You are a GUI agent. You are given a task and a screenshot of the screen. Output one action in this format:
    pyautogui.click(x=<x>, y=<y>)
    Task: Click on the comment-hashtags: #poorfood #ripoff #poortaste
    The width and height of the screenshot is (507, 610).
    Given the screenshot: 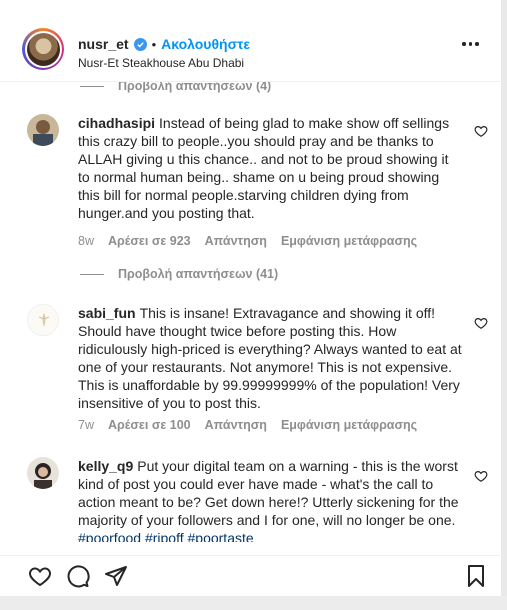 What is the action you would take?
    pyautogui.click(x=166, y=536)
    